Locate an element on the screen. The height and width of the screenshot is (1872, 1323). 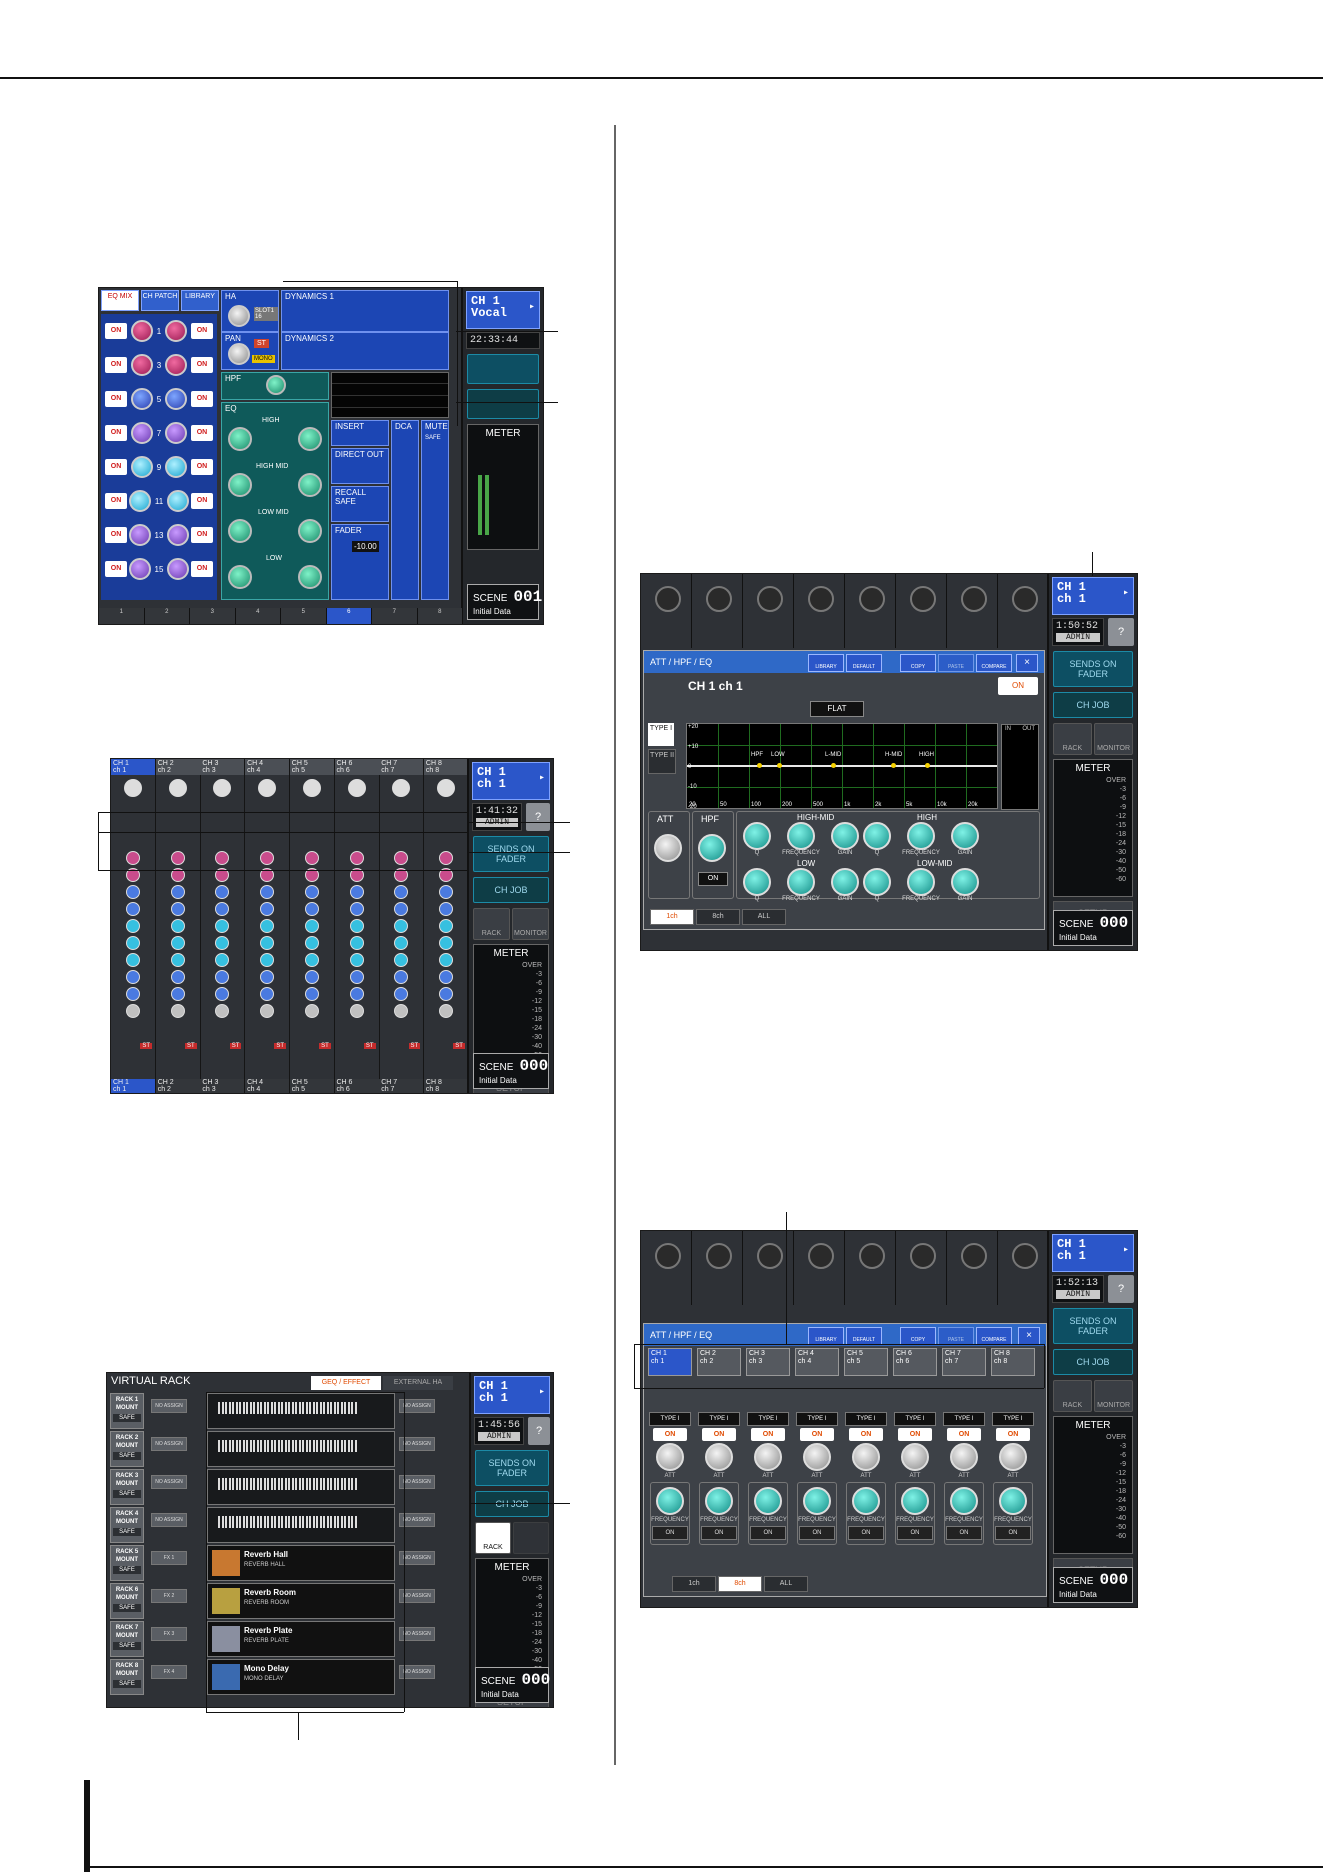
hpf-knob is located at coordinates (712, 848).